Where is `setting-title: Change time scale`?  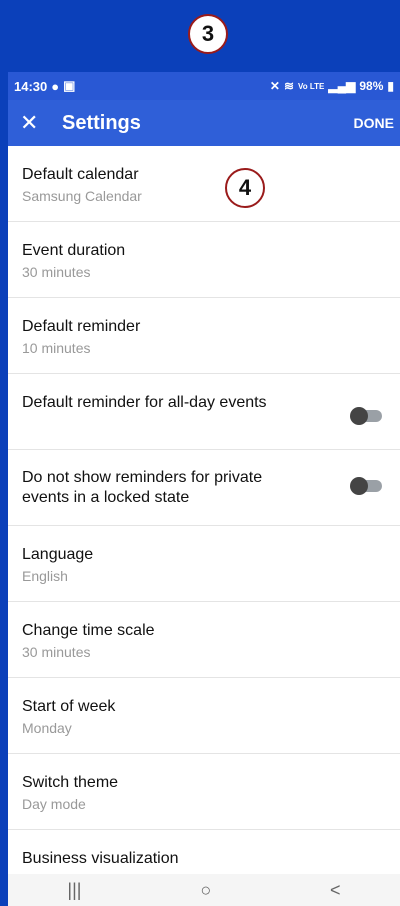
setting-title: Change time scale is located at coordinates (88, 630).